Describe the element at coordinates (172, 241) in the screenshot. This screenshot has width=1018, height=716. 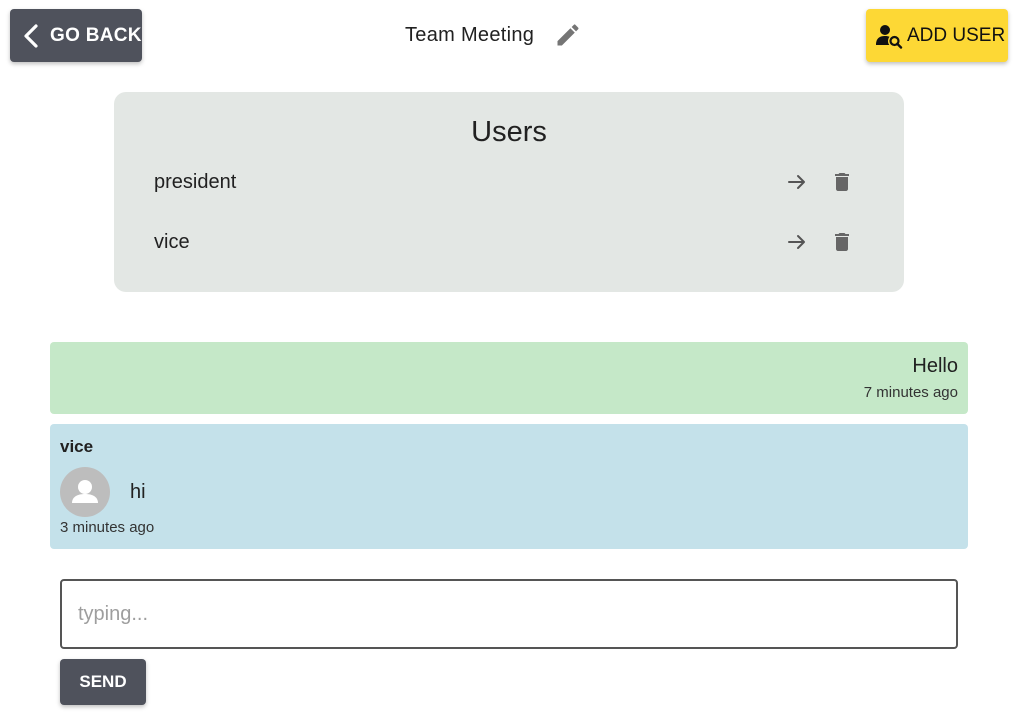
I see `user-name: vice` at that location.